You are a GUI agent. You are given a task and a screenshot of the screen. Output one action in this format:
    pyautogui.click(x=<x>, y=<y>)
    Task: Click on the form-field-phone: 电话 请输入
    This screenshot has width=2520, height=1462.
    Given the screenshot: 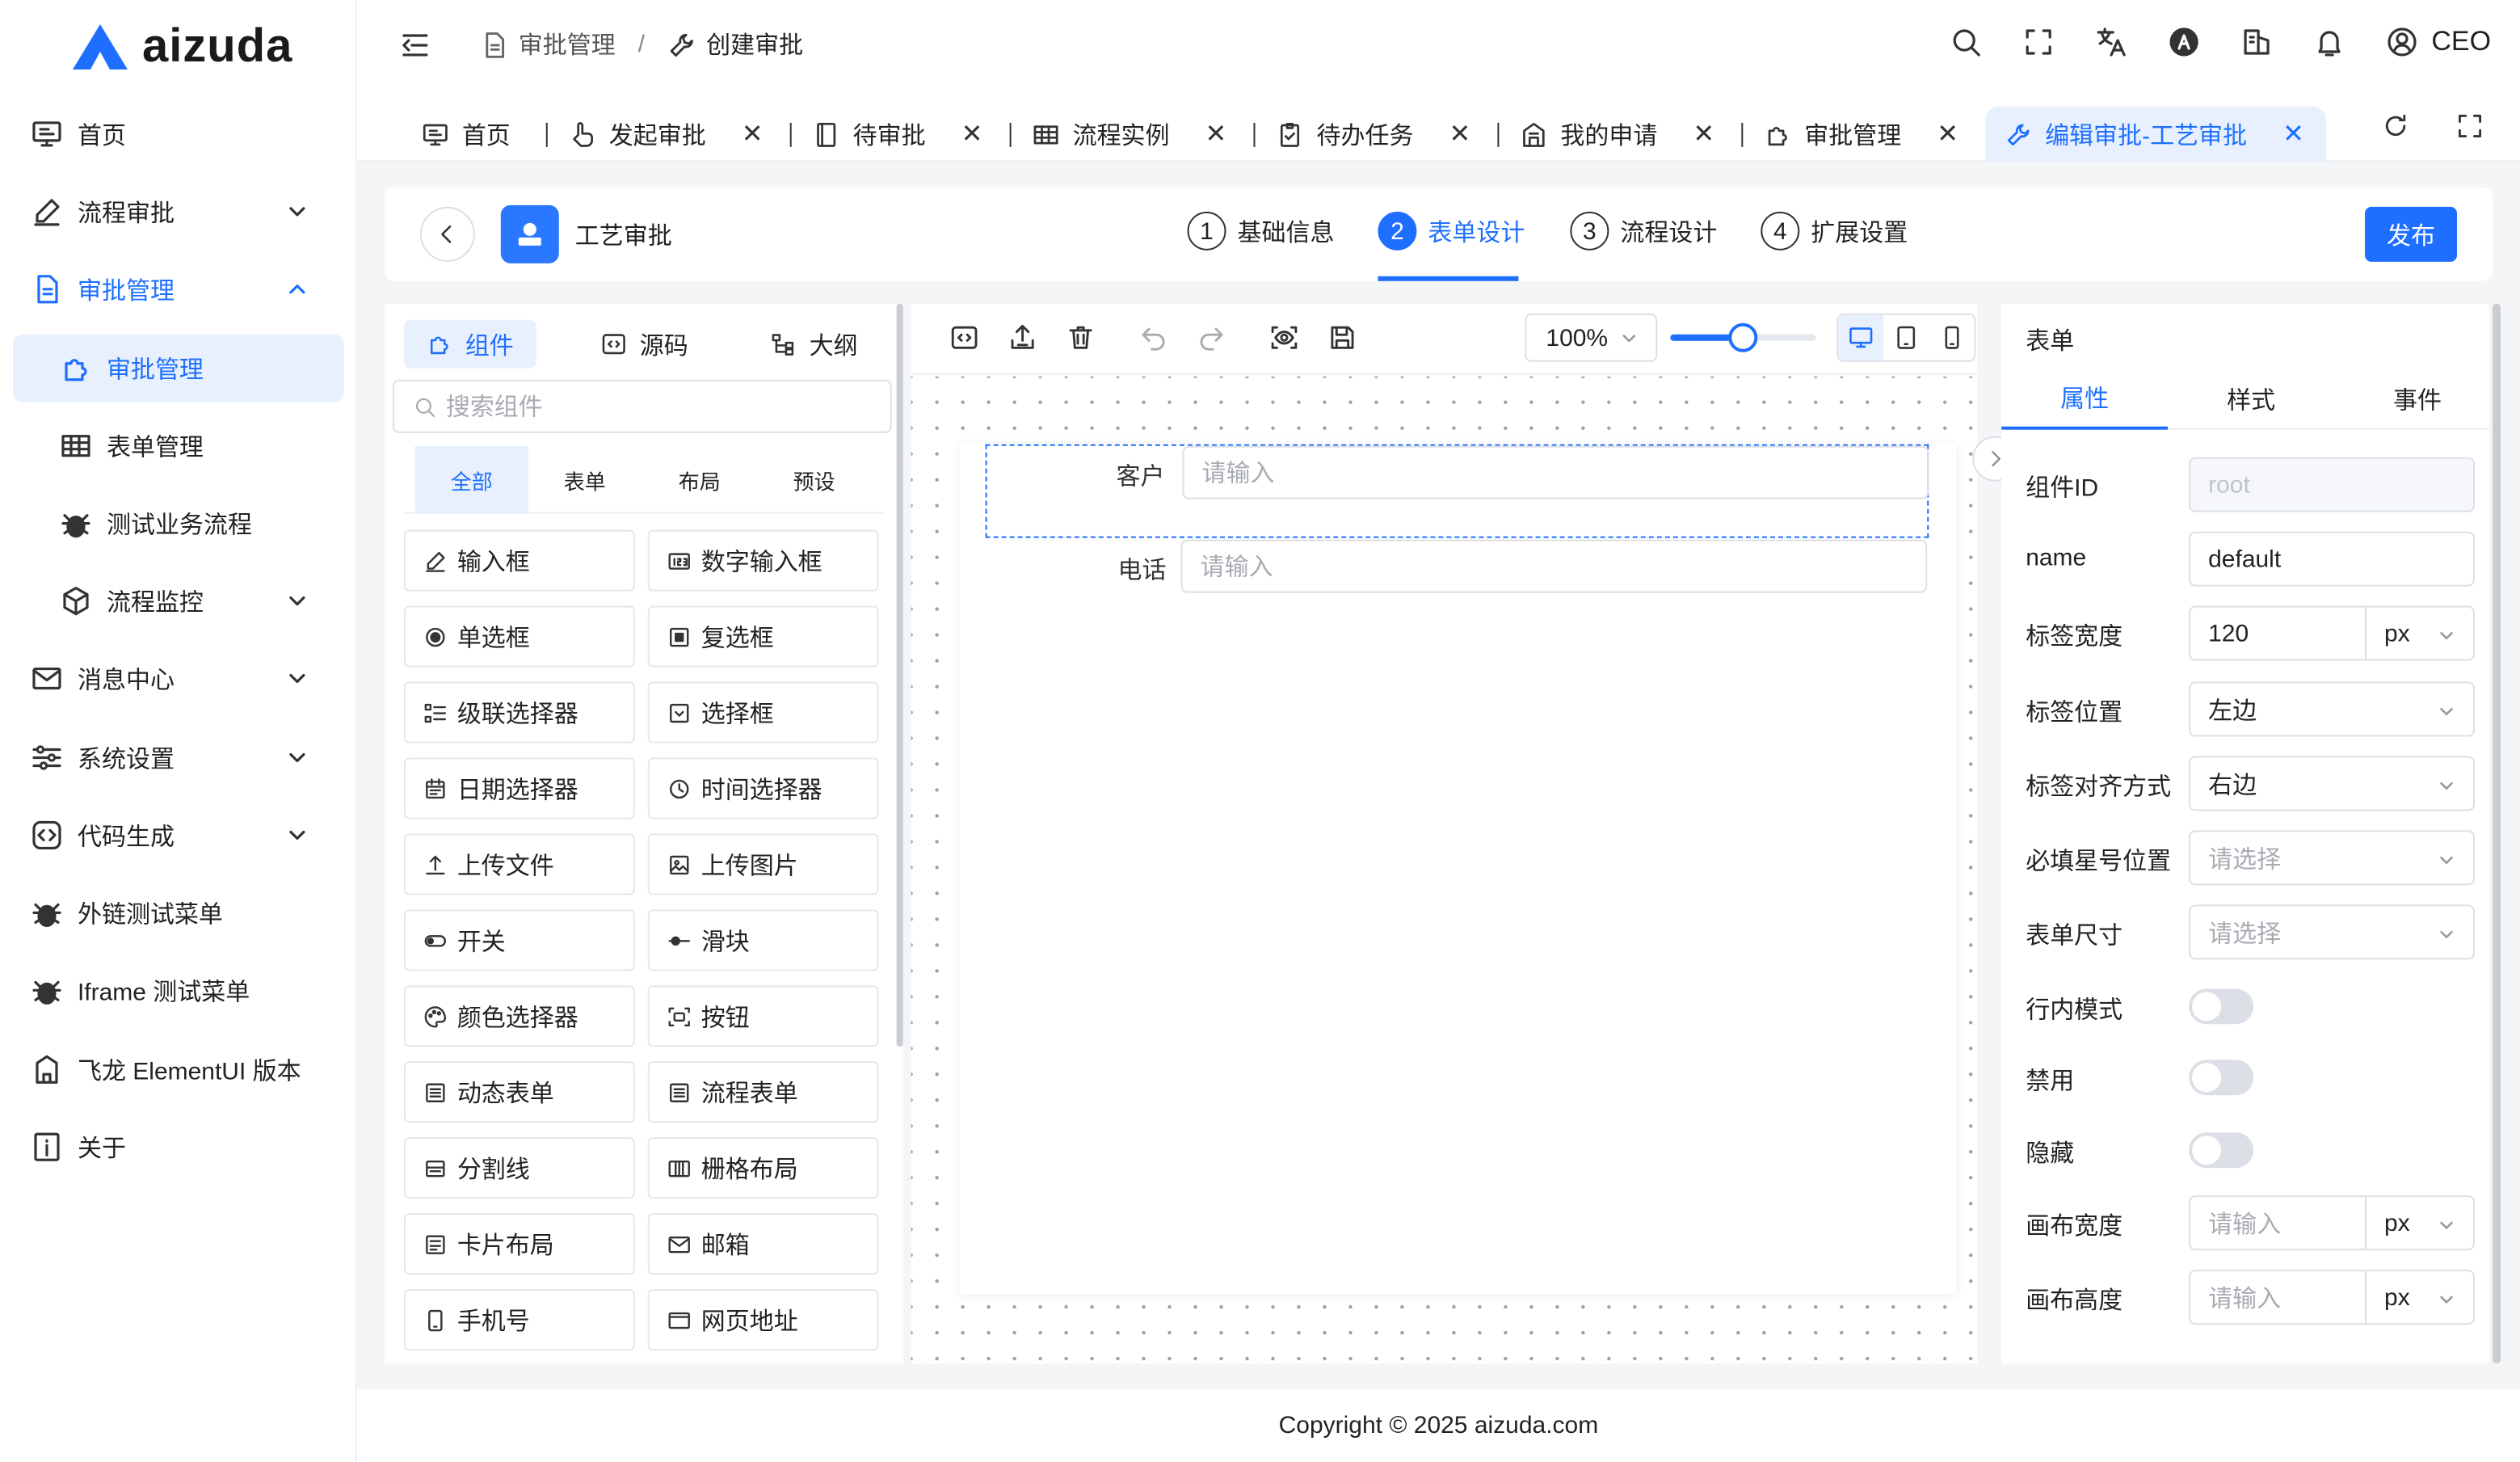 What is the action you would take?
    pyautogui.click(x=1457, y=586)
    